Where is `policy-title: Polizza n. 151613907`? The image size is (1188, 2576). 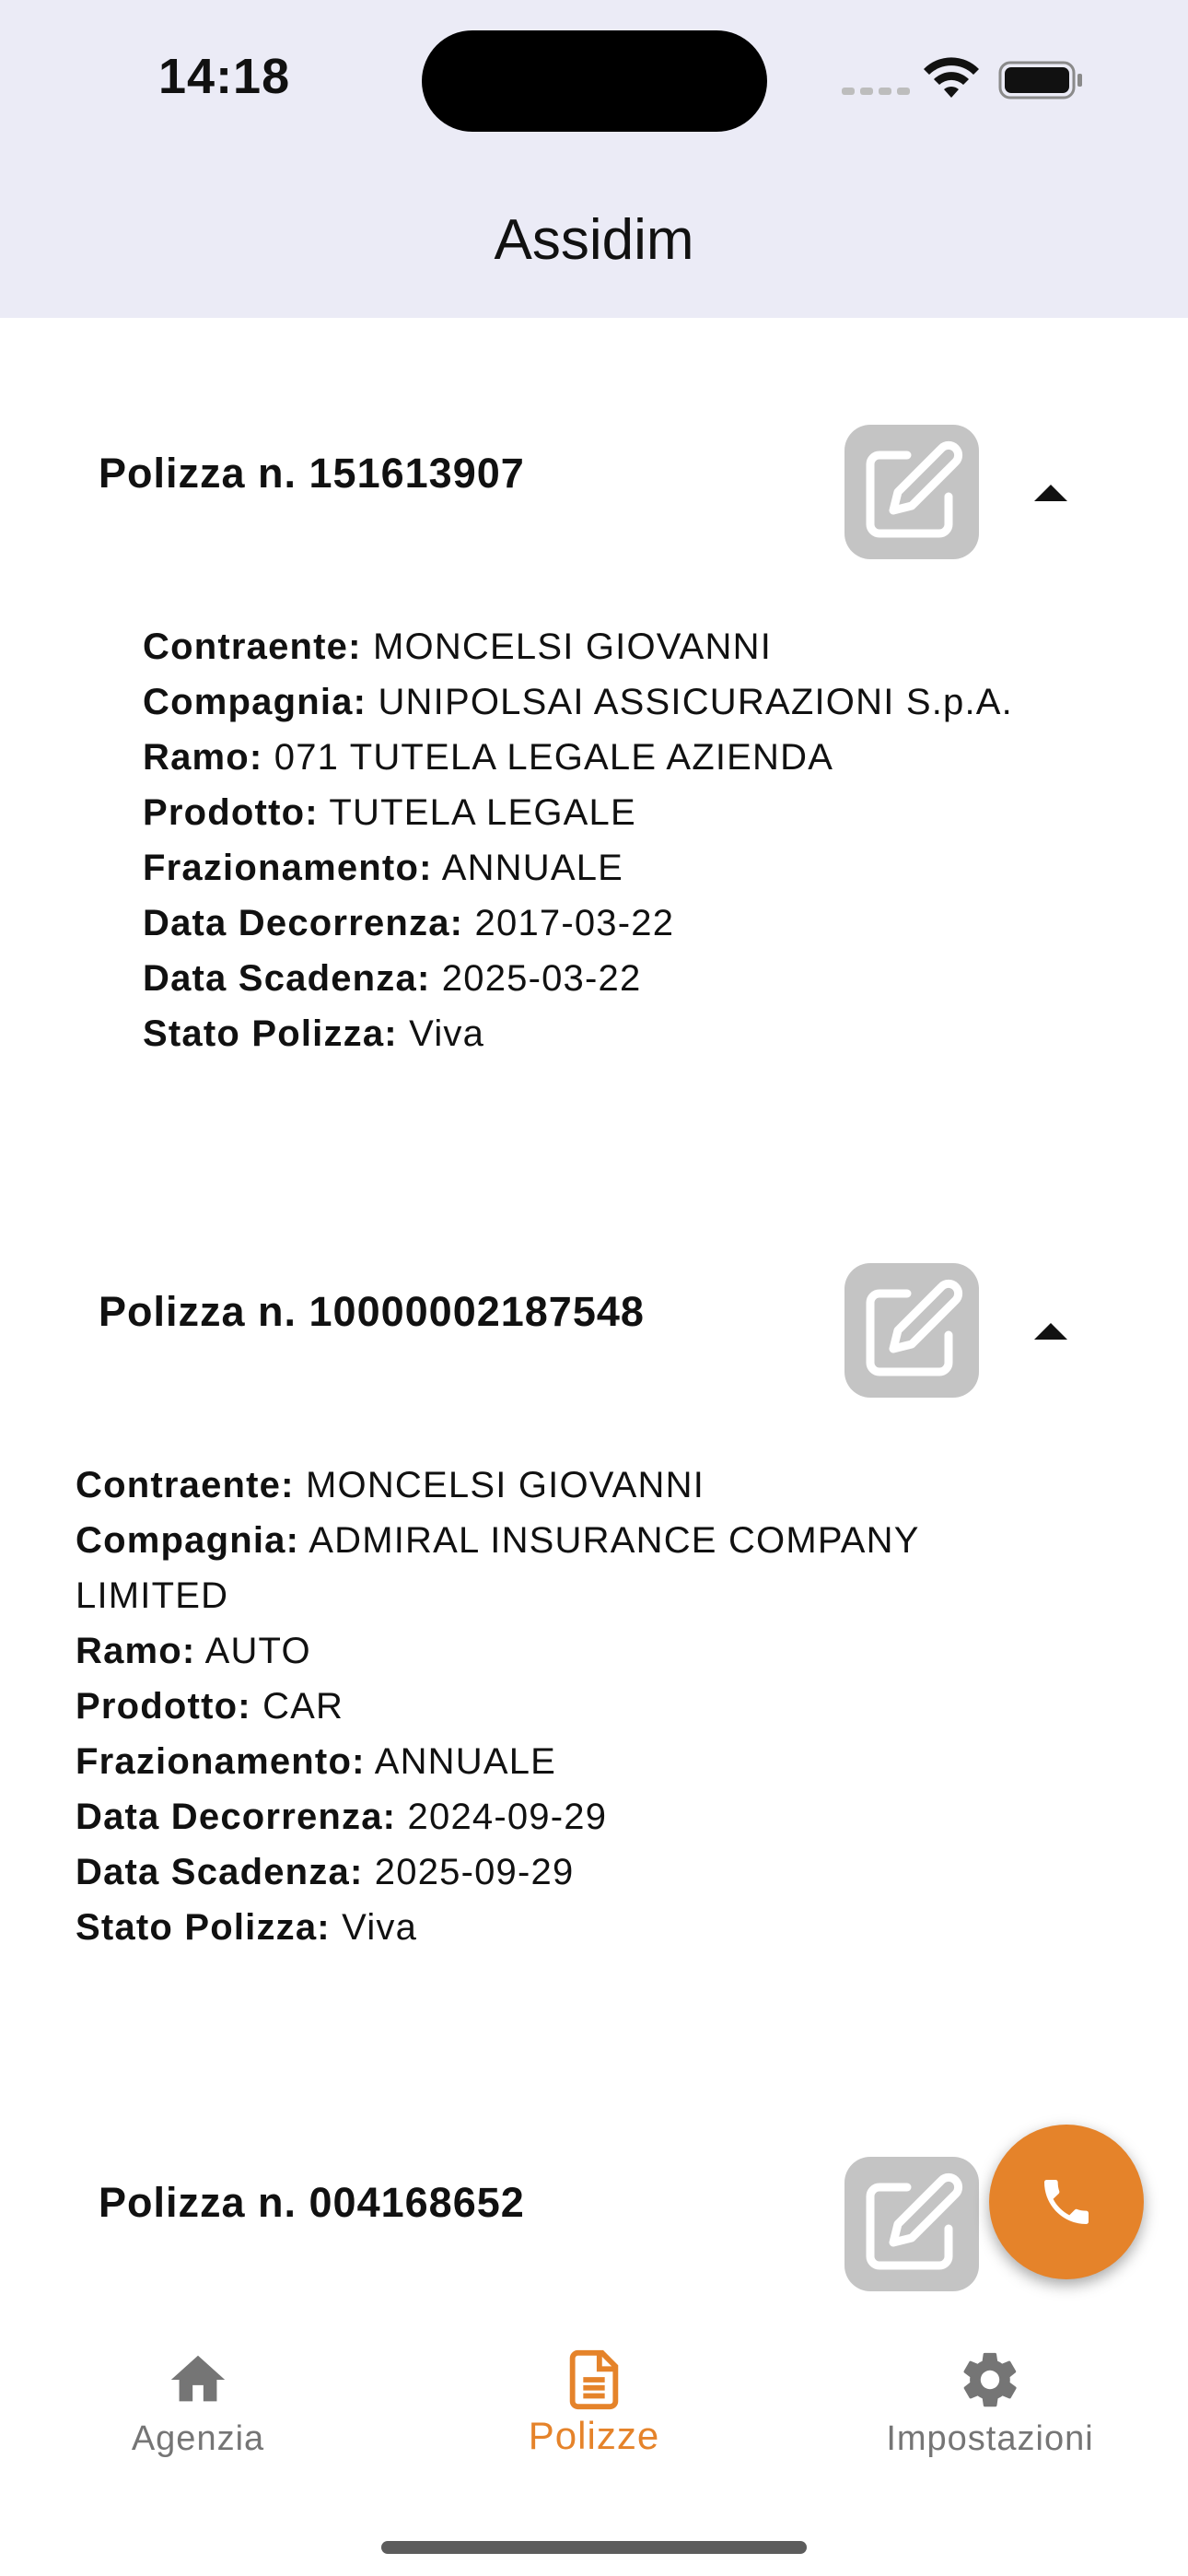
policy-title: Polizza n. 151613907 is located at coordinates (312, 473).